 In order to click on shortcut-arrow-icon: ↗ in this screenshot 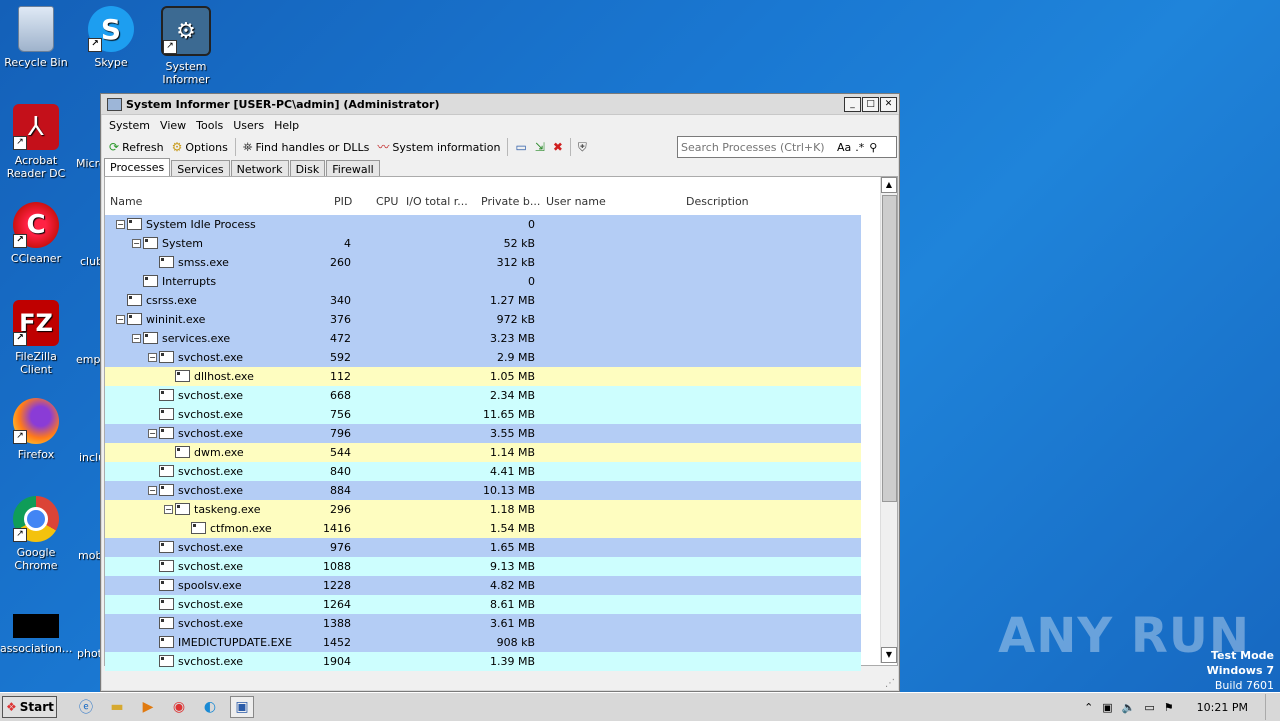, I will do `click(20, 535)`.